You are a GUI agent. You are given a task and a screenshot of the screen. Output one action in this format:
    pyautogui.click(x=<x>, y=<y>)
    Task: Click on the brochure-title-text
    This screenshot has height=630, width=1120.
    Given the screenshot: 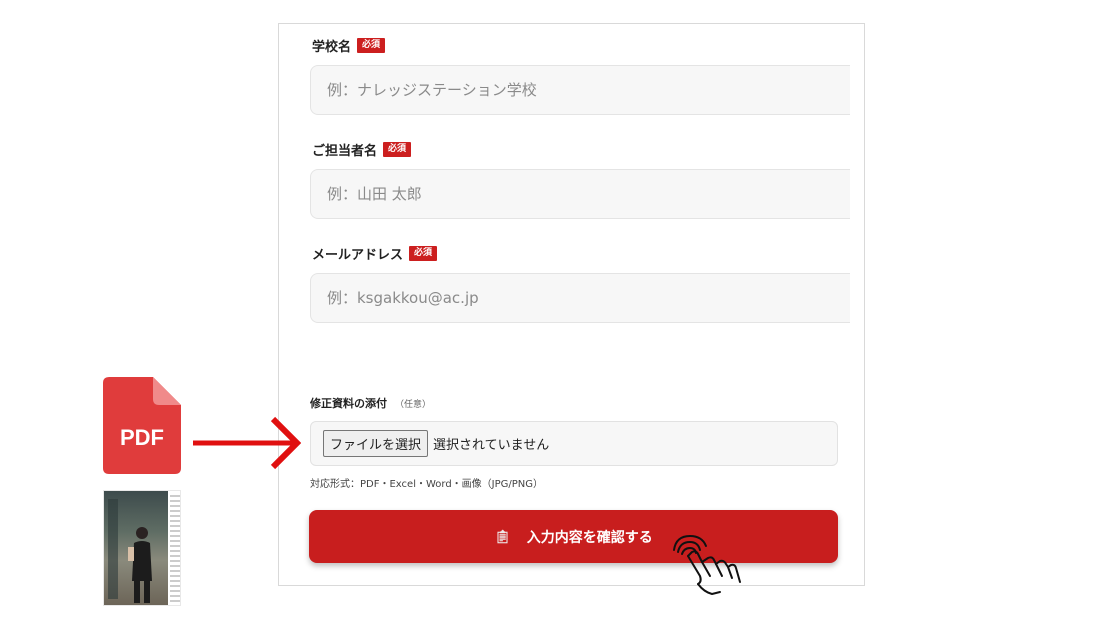 What is the action you would take?
    pyautogui.click(x=175, y=549)
    